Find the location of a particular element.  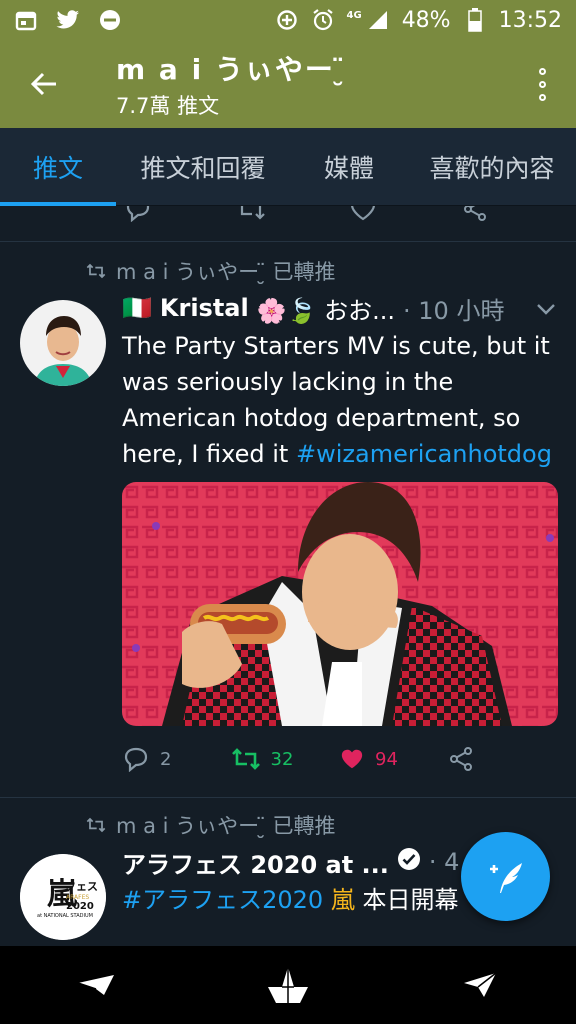

status-bar: 4G 48% 13:52 is located at coordinates (288, 20).